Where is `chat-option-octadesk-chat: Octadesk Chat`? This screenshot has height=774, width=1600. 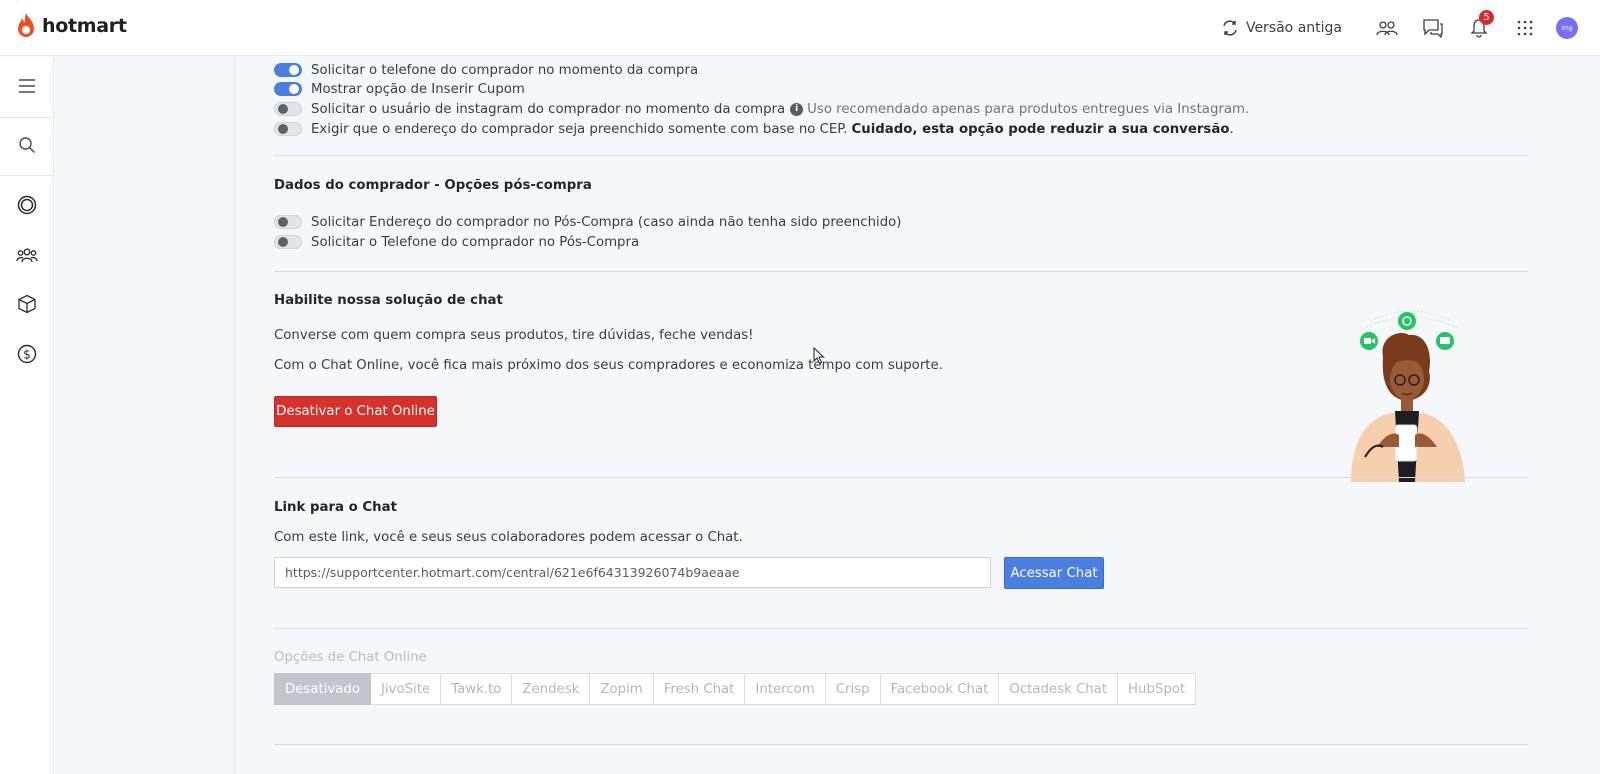 chat-option-octadesk-chat: Octadesk Chat is located at coordinates (1059, 689).